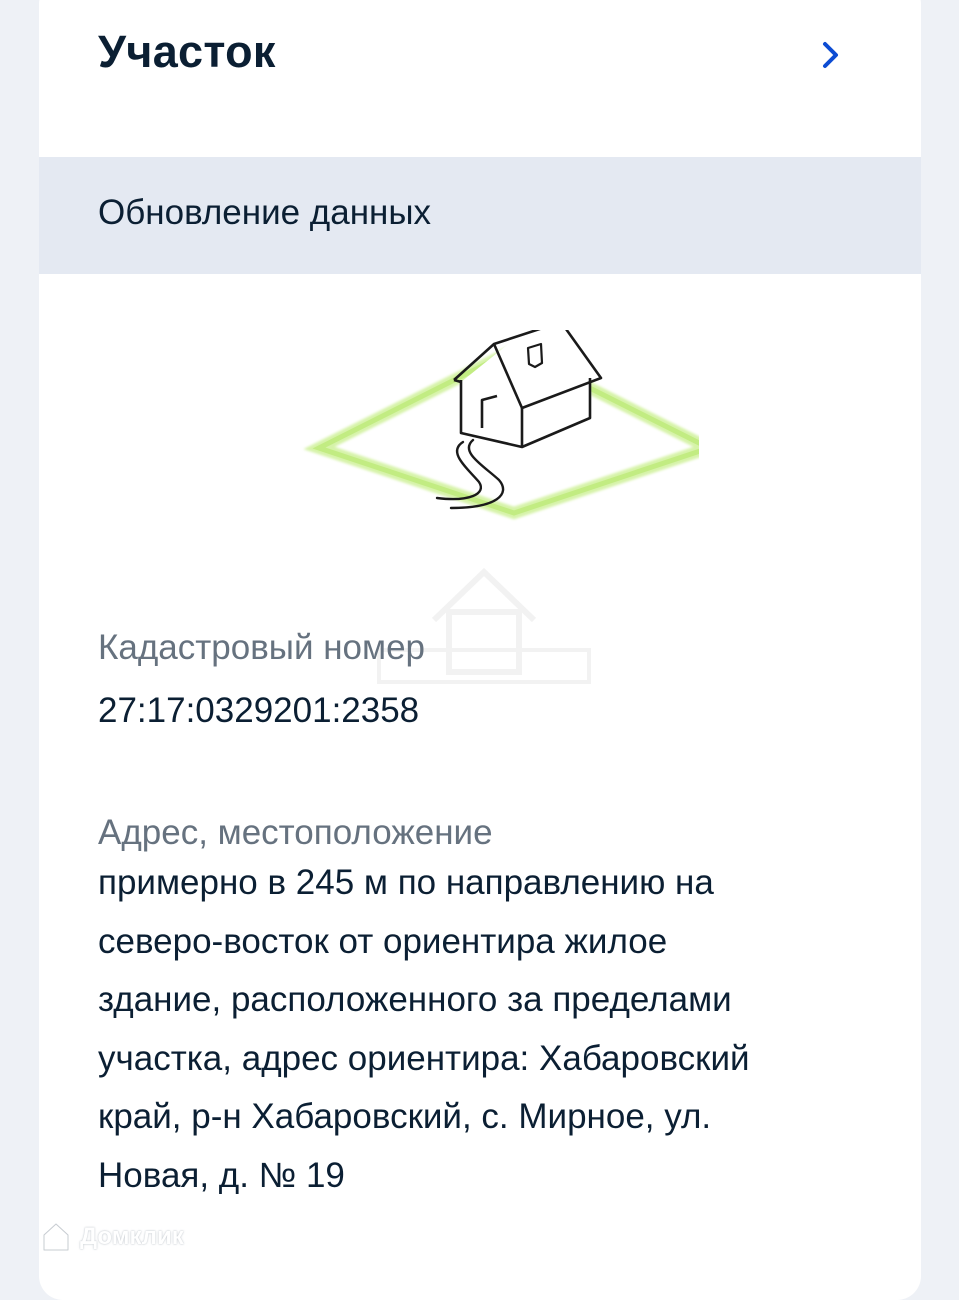 This screenshot has height=1300, width=959. What do you see at coordinates (415, 999) in the screenshot?
I see `address-line: здание, расположенного за пределами` at bounding box center [415, 999].